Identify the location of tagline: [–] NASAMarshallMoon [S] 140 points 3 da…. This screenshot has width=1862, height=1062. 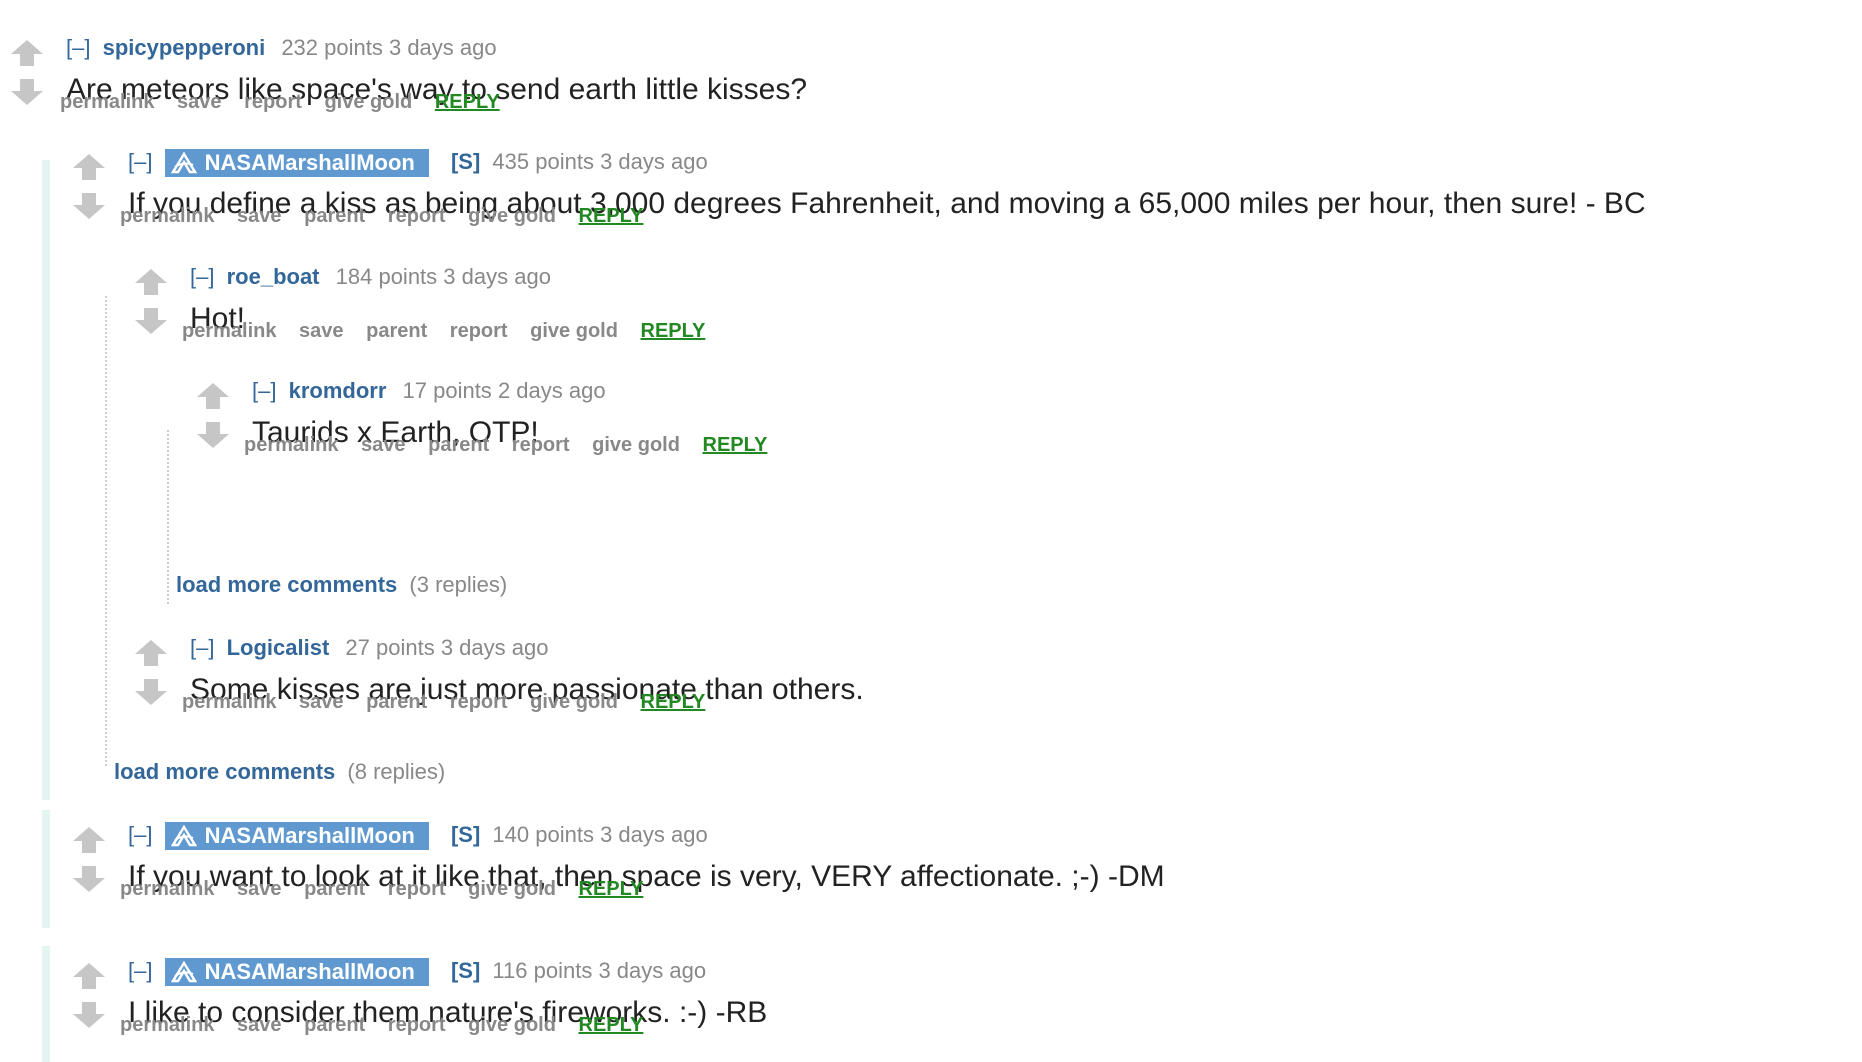
(418, 835).